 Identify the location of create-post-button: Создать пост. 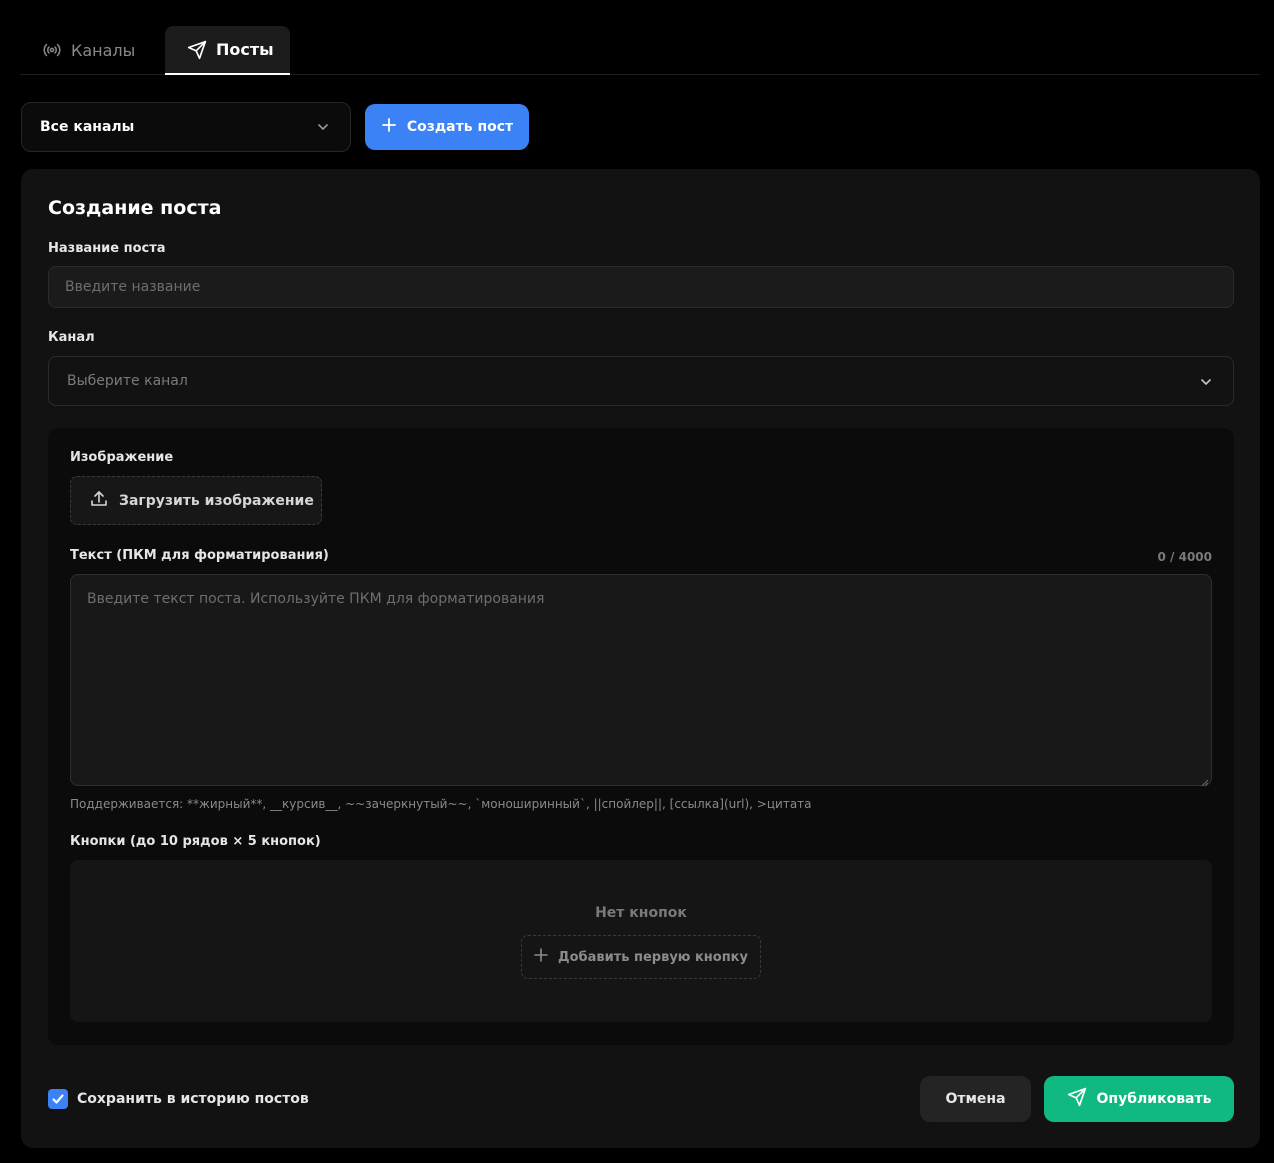
(447, 127).